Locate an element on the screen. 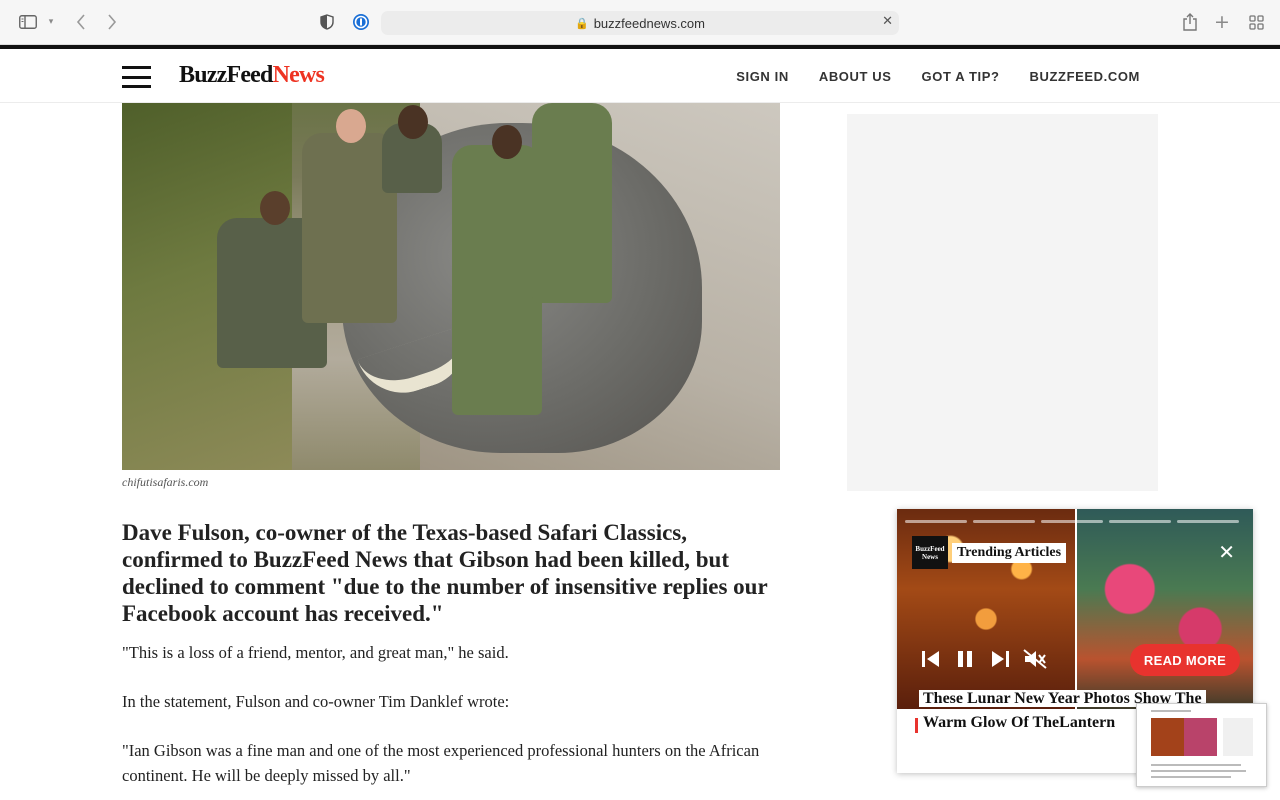 This screenshot has width=1280, height=800. nav-about-us: ABOUT US is located at coordinates (855, 76).